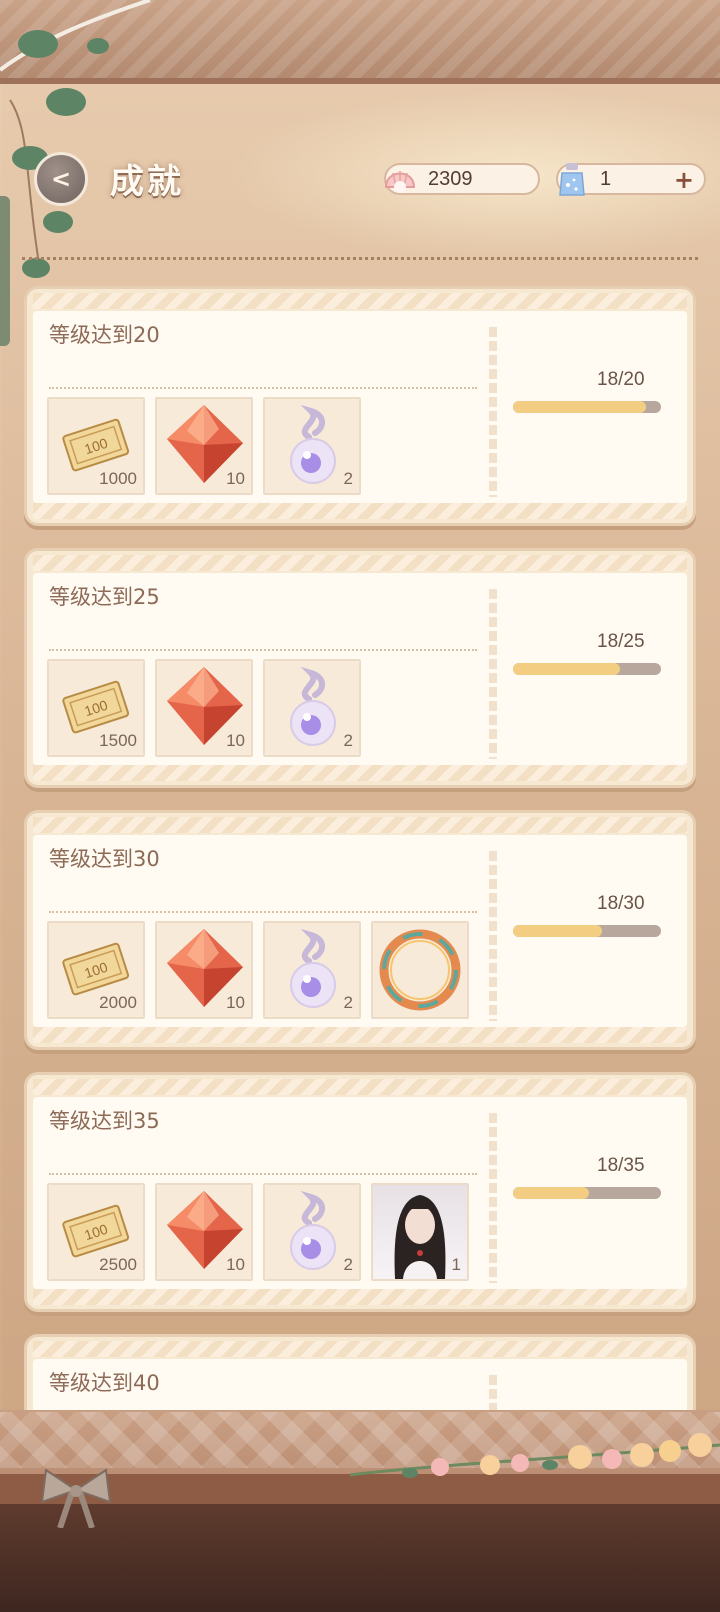 The image size is (720, 1612). I want to click on reward-qty: 1, so click(456, 1264).